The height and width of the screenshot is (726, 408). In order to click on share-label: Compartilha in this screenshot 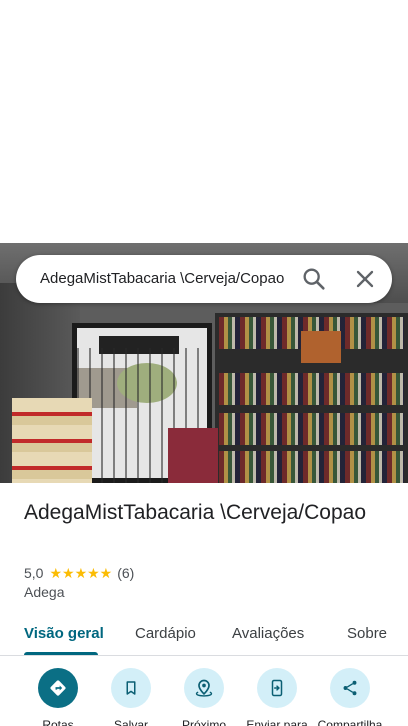, I will do `click(350, 722)`.